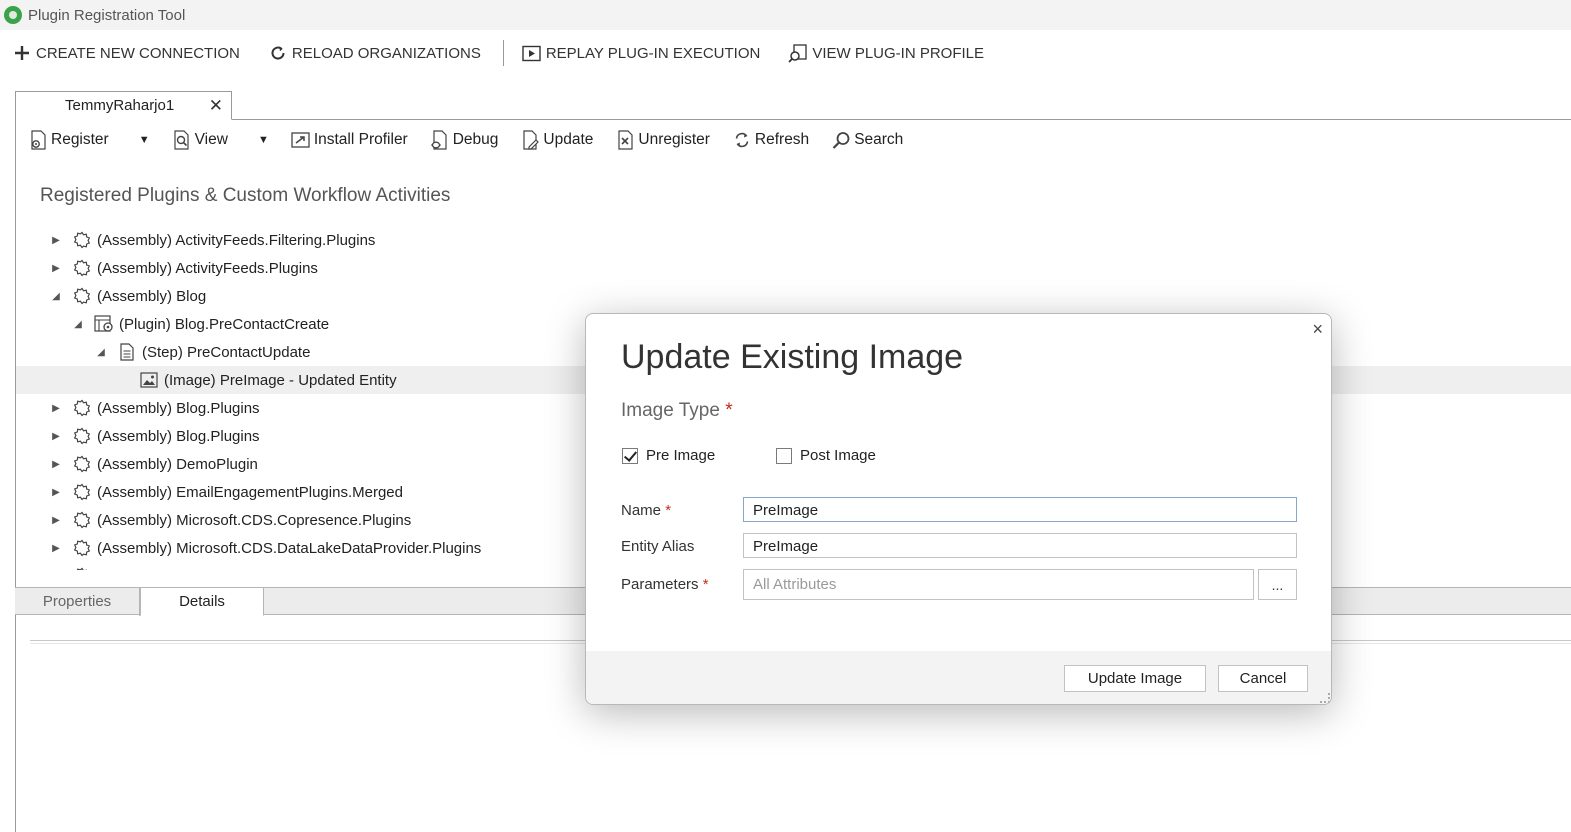 This screenshot has height=832, width=1571. I want to click on debug-button: Debug, so click(464, 140).